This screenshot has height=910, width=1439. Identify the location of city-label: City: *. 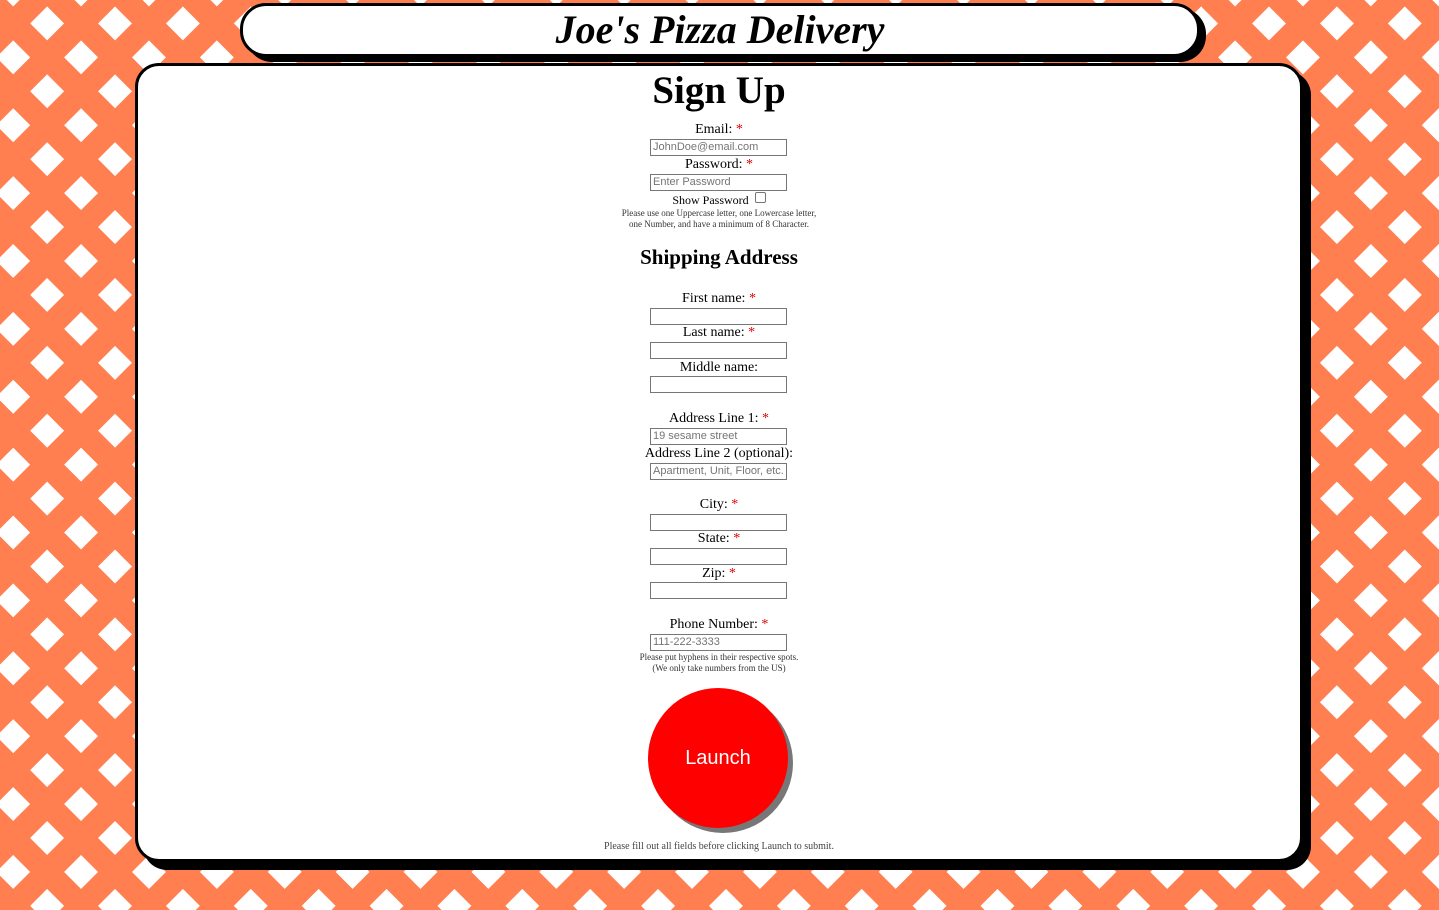
(719, 504).